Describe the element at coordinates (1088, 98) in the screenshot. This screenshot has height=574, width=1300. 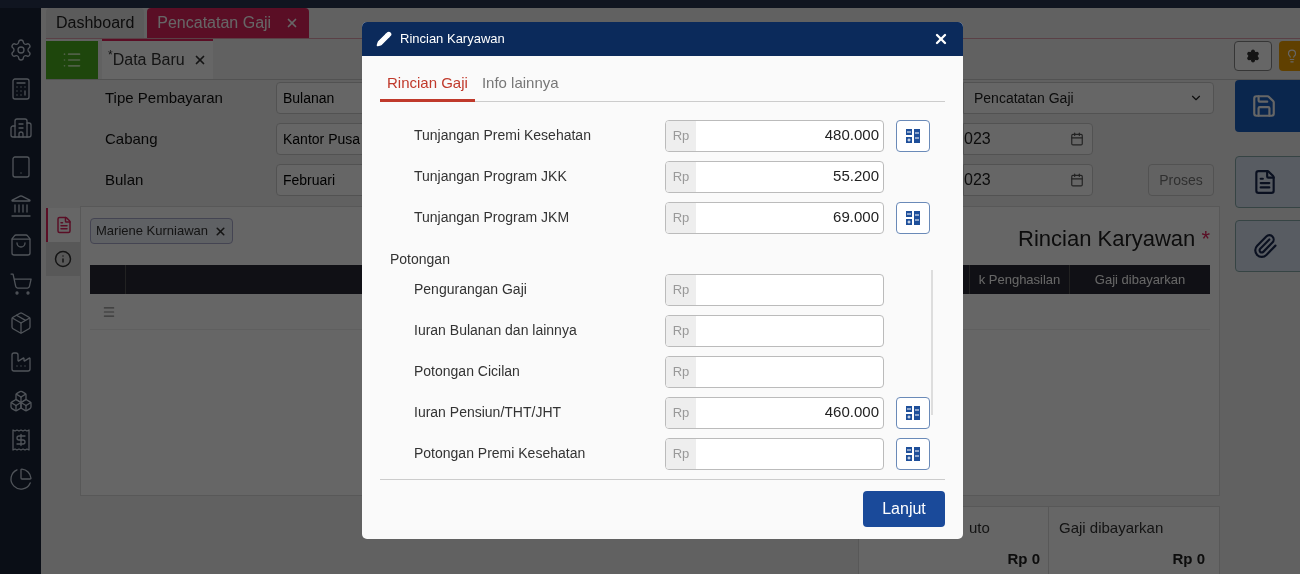
I see `select-field: Pencatatan Gaji` at that location.